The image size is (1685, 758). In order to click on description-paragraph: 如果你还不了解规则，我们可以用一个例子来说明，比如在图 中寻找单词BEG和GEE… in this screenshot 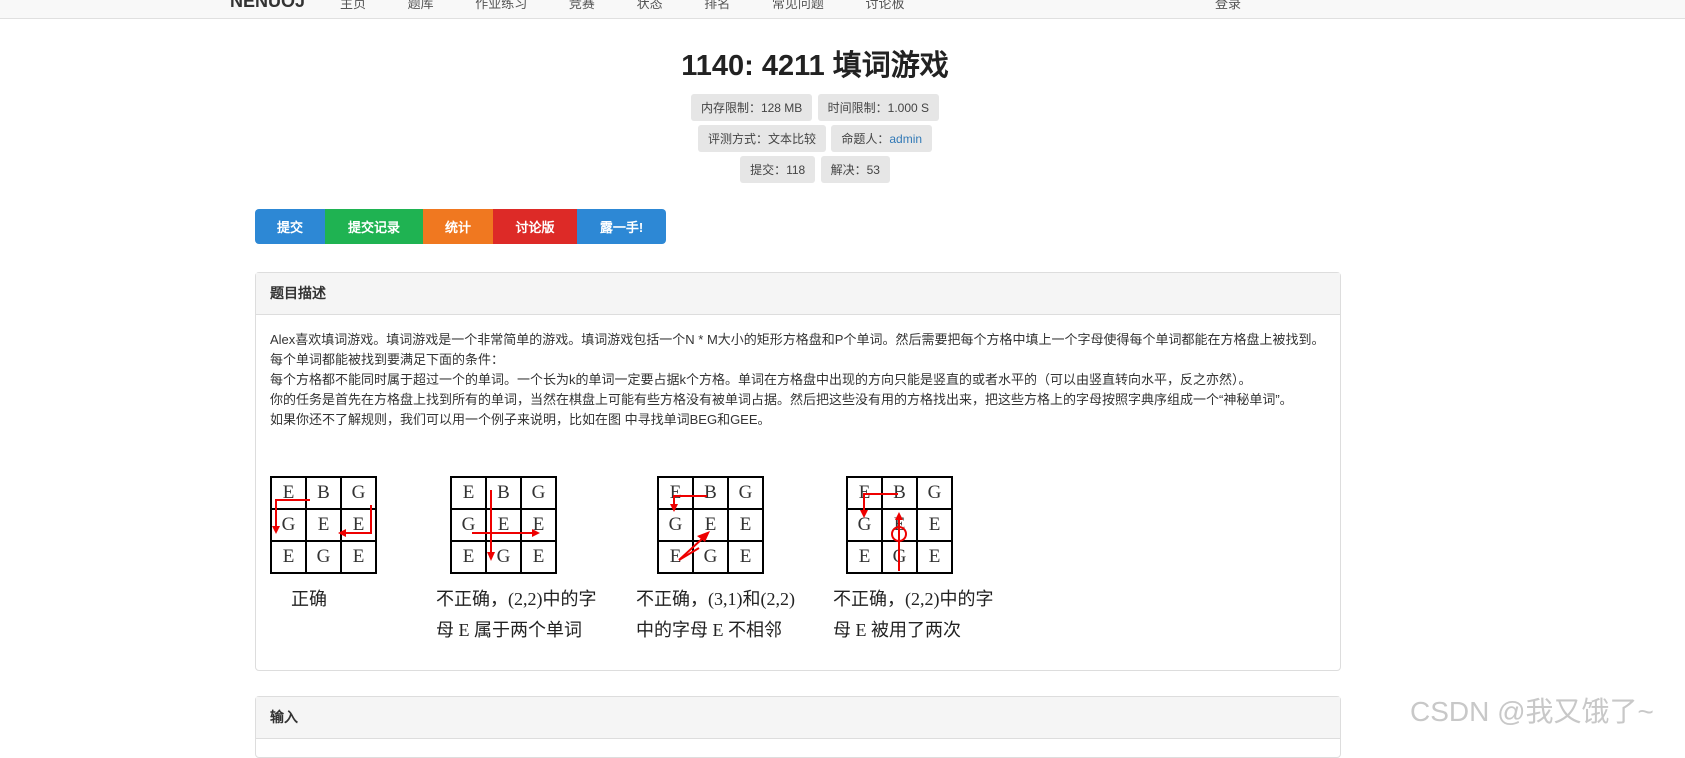, I will do `click(520, 419)`.